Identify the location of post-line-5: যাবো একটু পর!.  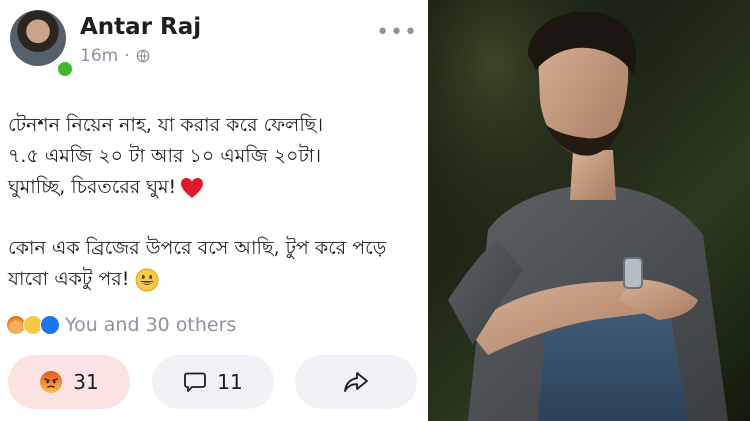
(215, 279).